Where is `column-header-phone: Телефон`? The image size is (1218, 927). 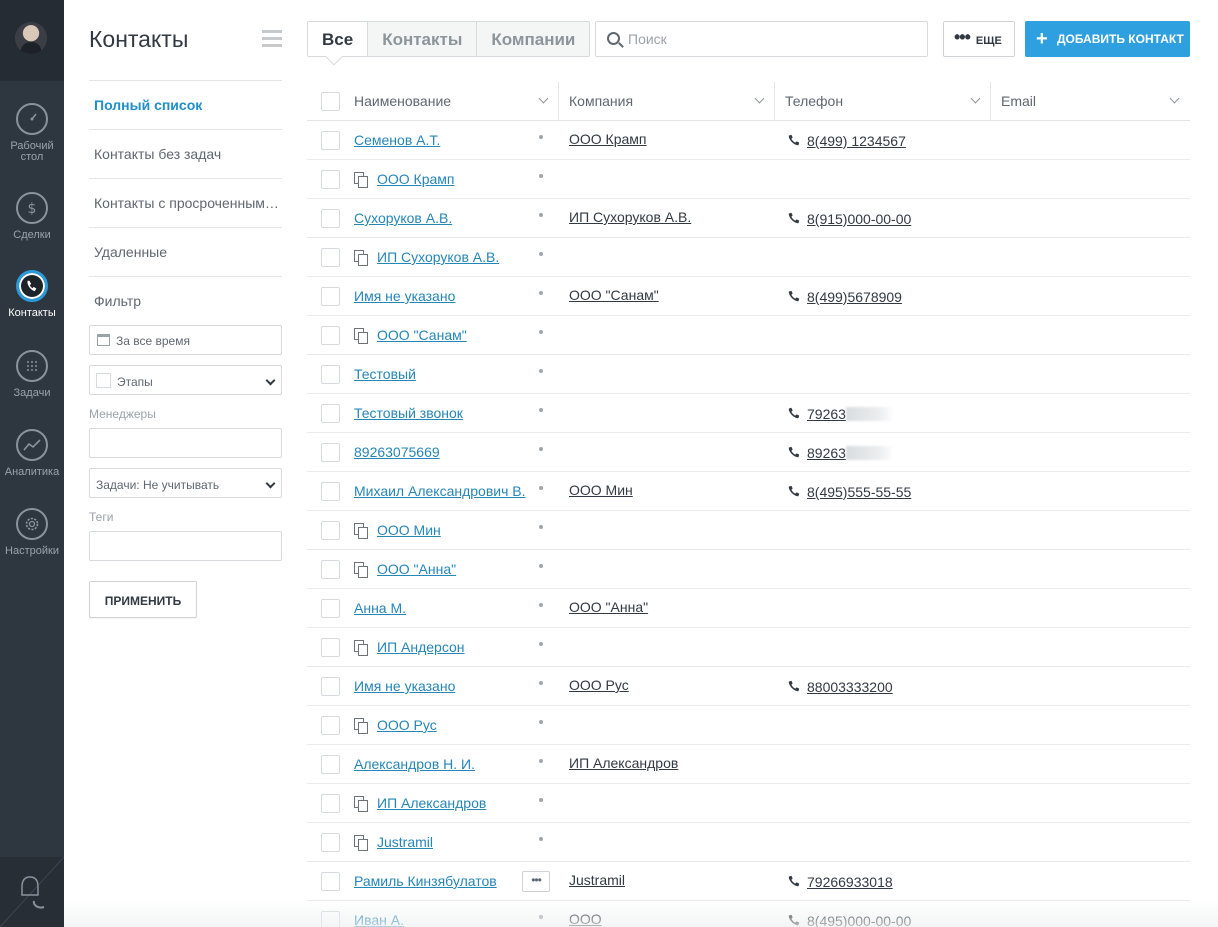 column-header-phone: Телефон is located at coordinates (883, 101).